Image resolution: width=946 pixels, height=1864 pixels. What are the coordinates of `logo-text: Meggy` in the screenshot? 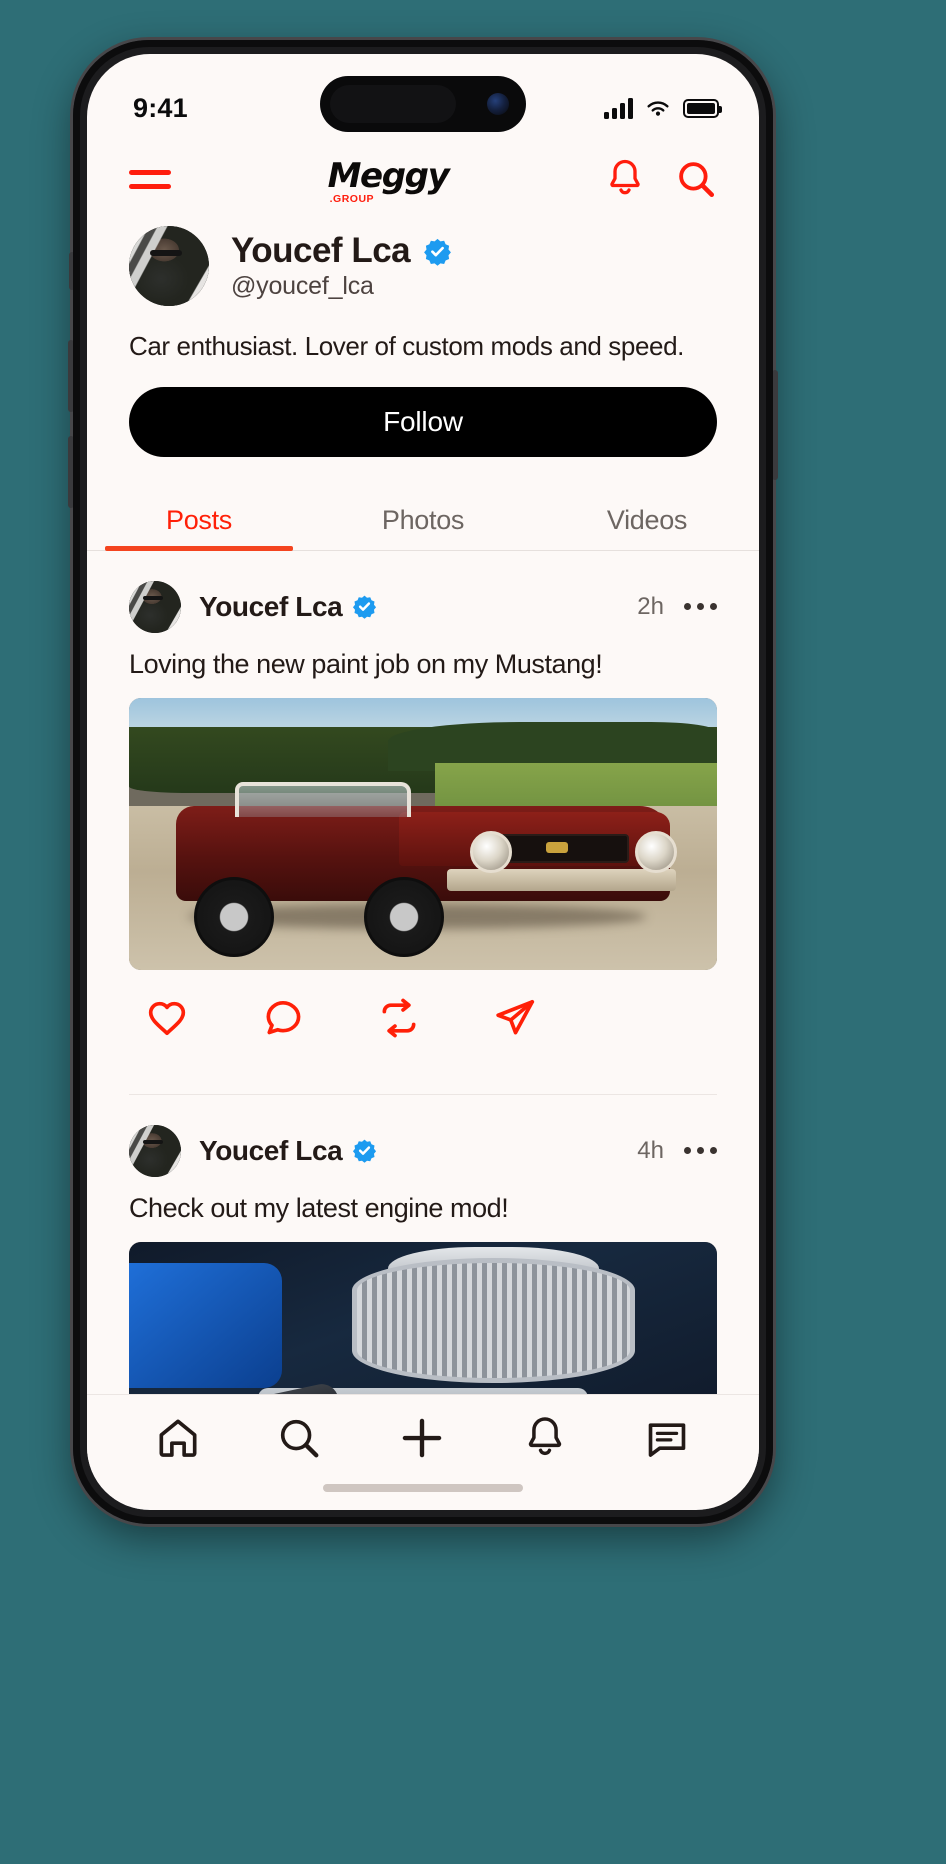 It's located at (388, 176).